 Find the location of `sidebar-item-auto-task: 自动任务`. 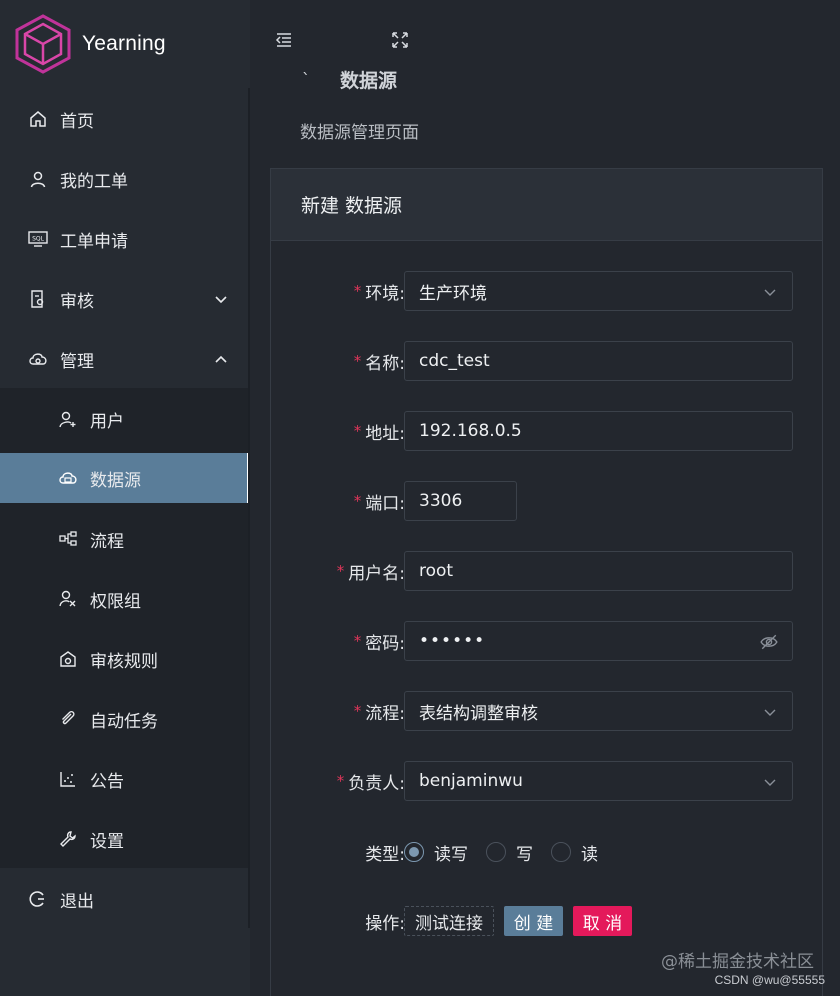

sidebar-item-auto-task: 自动任务 is located at coordinates (125, 719).